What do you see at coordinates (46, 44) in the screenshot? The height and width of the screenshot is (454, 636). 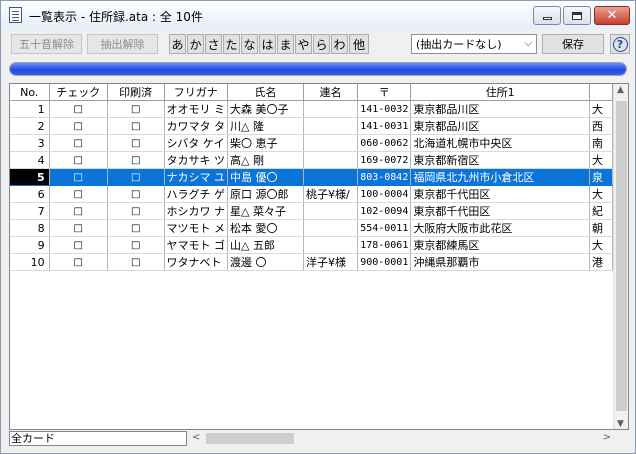 I see `gojuon-reset-button: 五十音解除` at bounding box center [46, 44].